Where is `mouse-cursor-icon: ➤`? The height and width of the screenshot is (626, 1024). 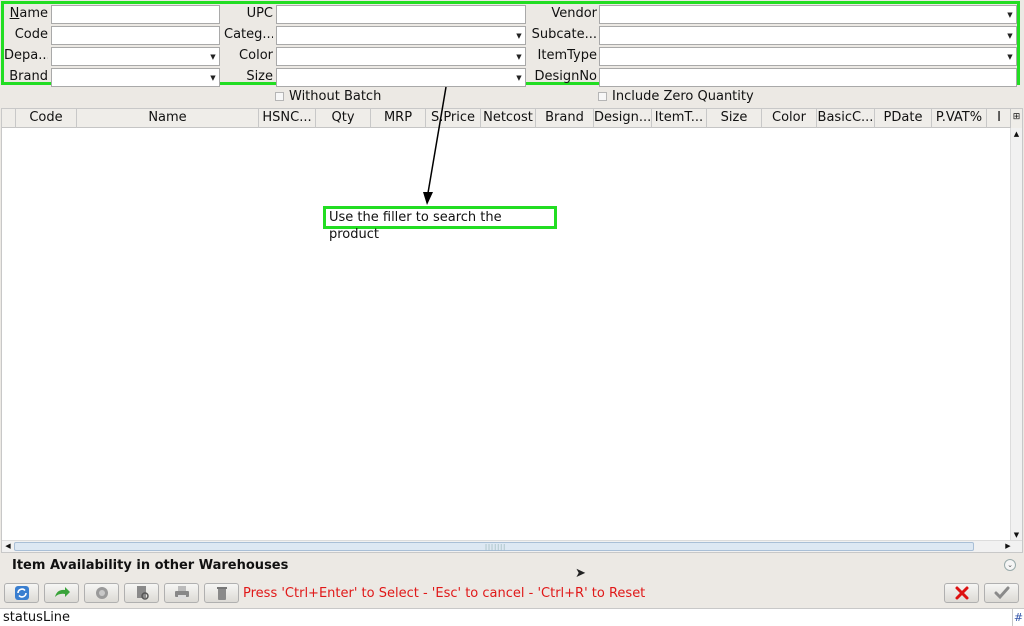 mouse-cursor-icon: ➤ is located at coordinates (580, 573).